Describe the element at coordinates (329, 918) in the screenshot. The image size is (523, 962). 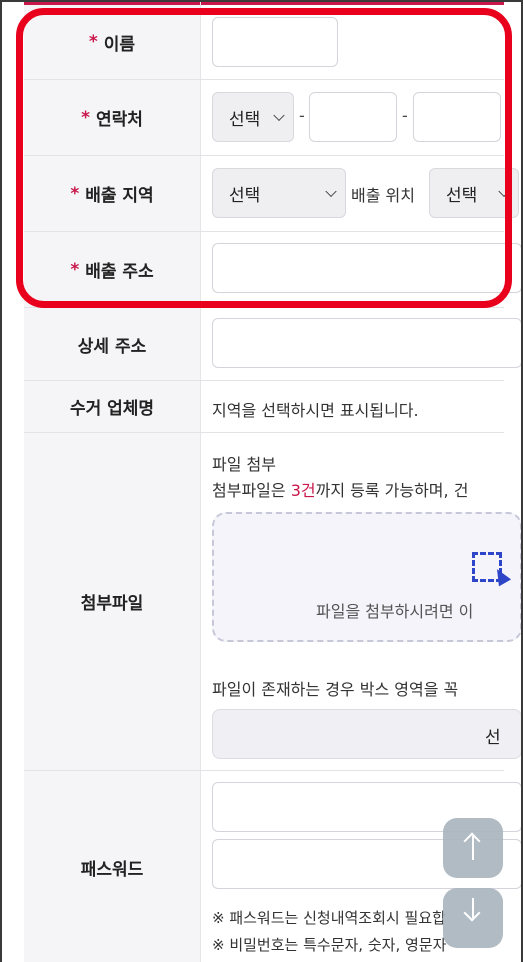
I see `password-note: ※ 패스워드는 신청내역조회시 필요합` at that location.